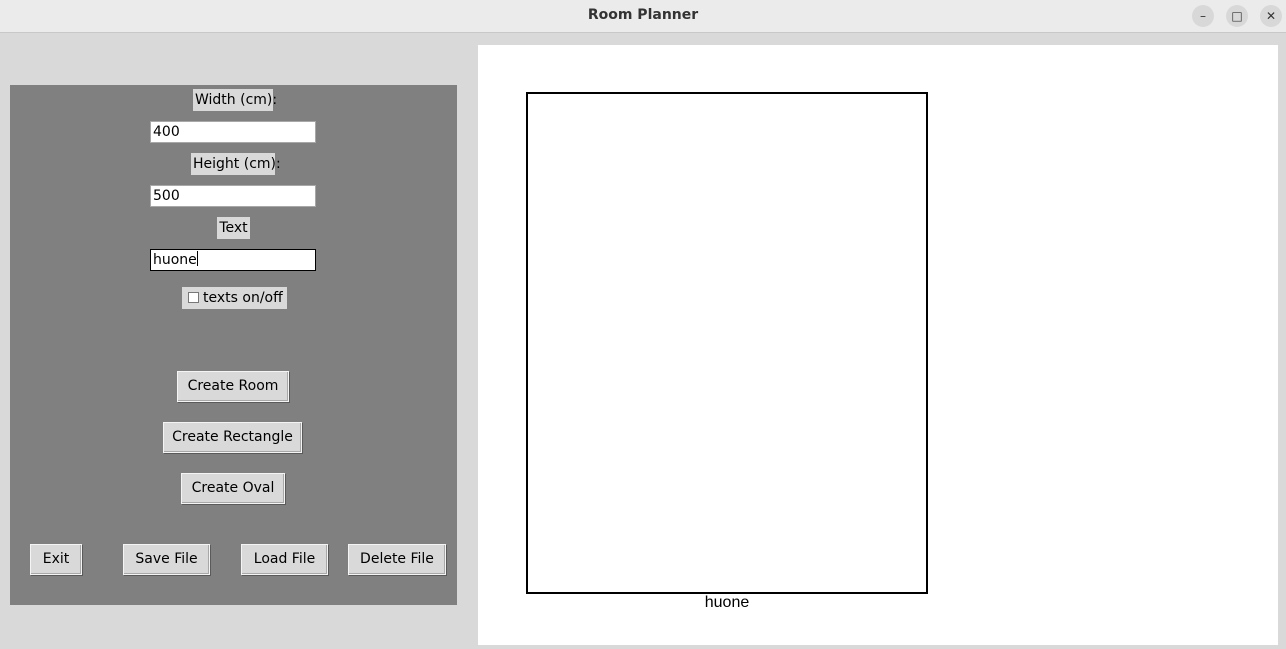 Image resolution: width=1286 pixels, height=649 pixels. Describe the element at coordinates (175, 260) in the screenshot. I see `text-input-value: huone` at that location.